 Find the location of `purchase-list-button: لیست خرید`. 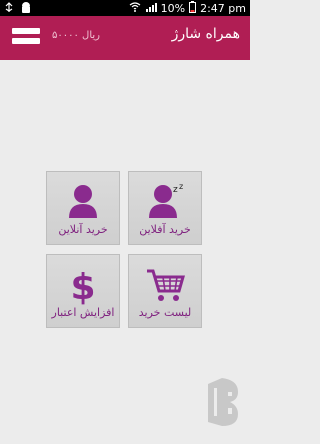

purchase-list-button: لیست خرید is located at coordinates (165, 291).